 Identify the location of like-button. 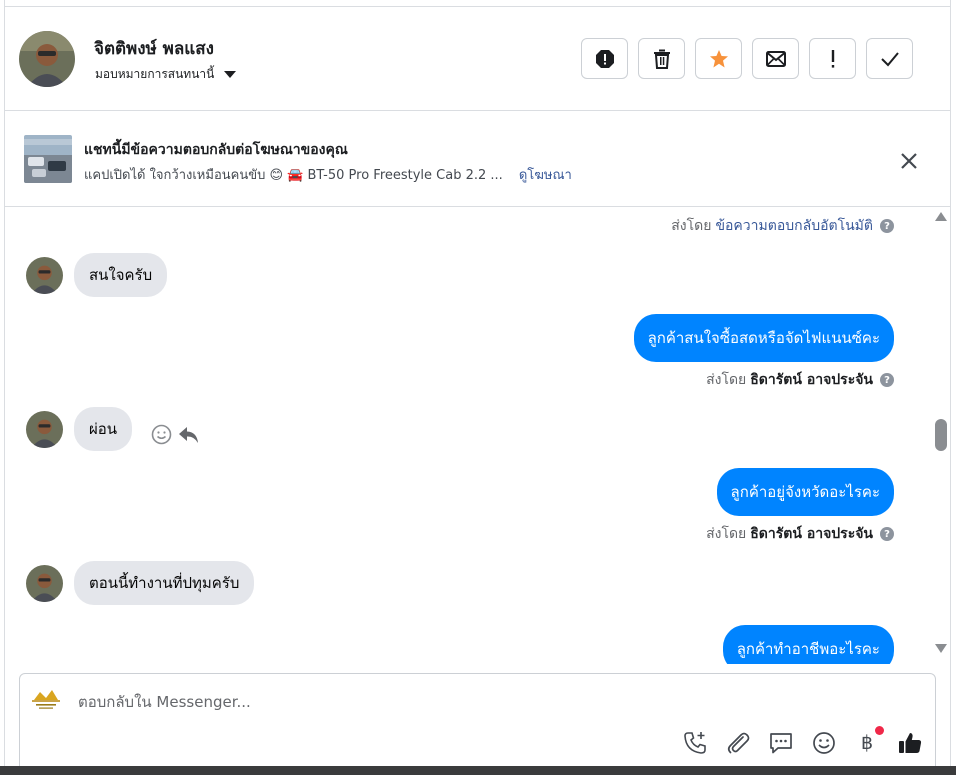
(910, 743).